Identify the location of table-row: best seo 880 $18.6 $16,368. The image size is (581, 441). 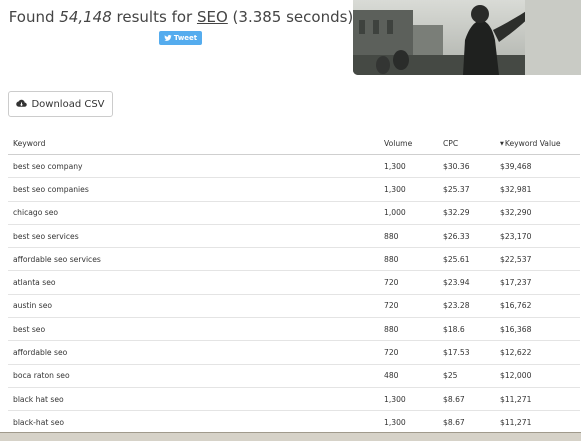
(294, 329).